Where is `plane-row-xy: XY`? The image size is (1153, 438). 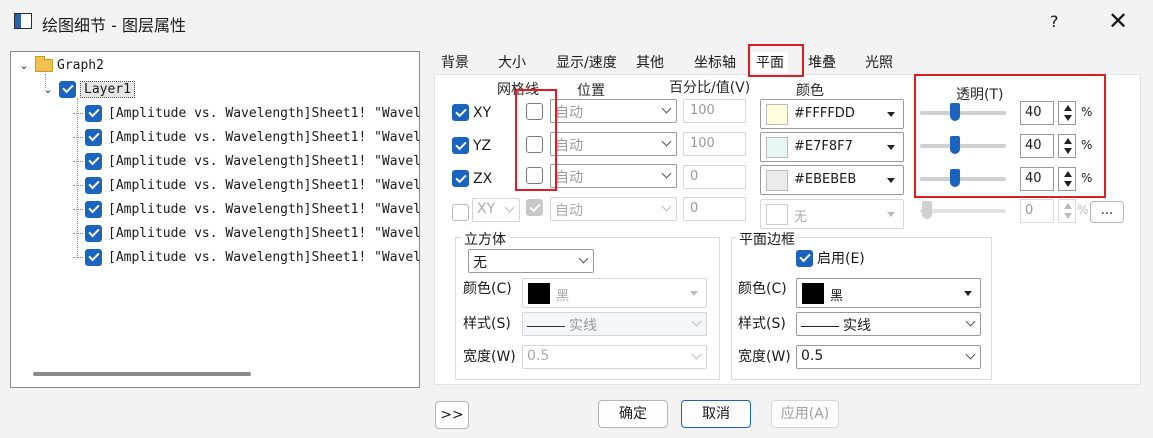
plane-row-xy: XY is located at coordinates (471, 112).